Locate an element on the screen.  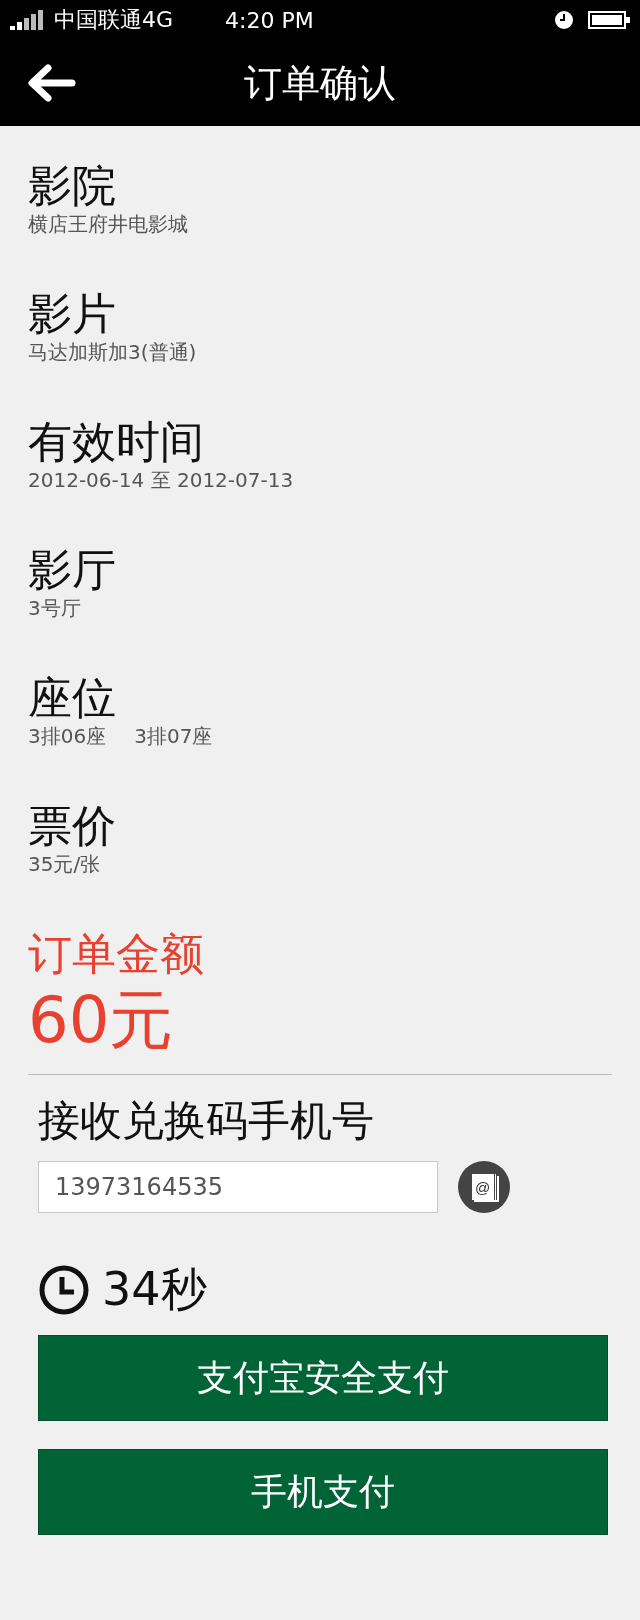
detail-label: 影厅 is located at coordinates (72, 570).